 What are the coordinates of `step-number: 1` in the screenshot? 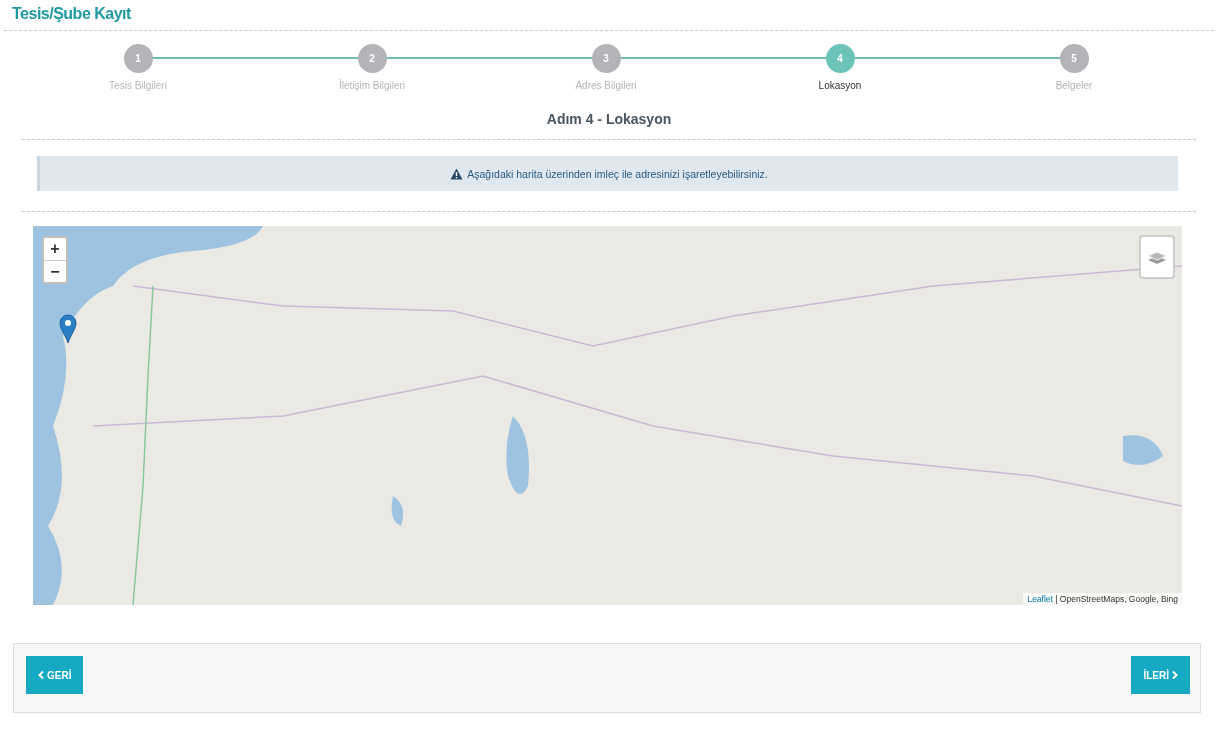 It's located at (138, 58).